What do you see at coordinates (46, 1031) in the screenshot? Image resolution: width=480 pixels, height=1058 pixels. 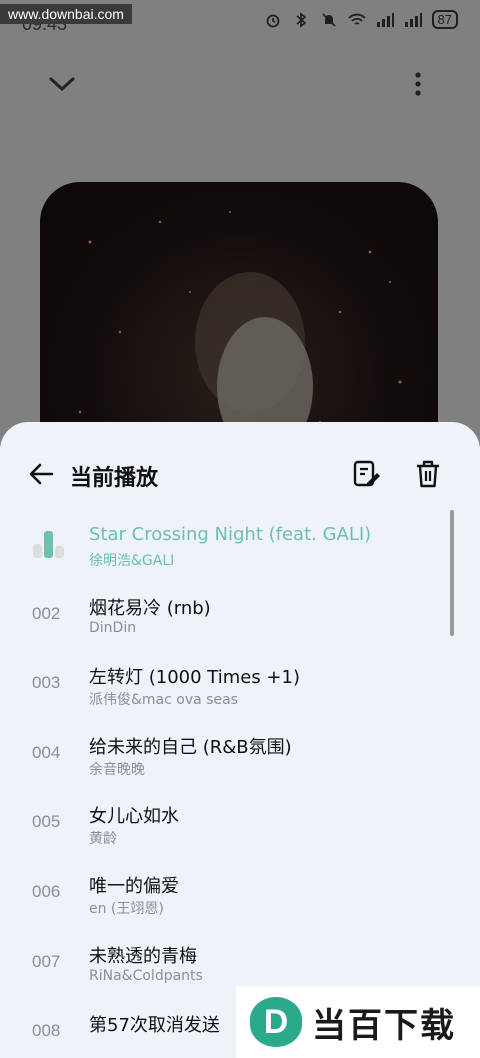 I see `track-number: 008` at bounding box center [46, 1031].